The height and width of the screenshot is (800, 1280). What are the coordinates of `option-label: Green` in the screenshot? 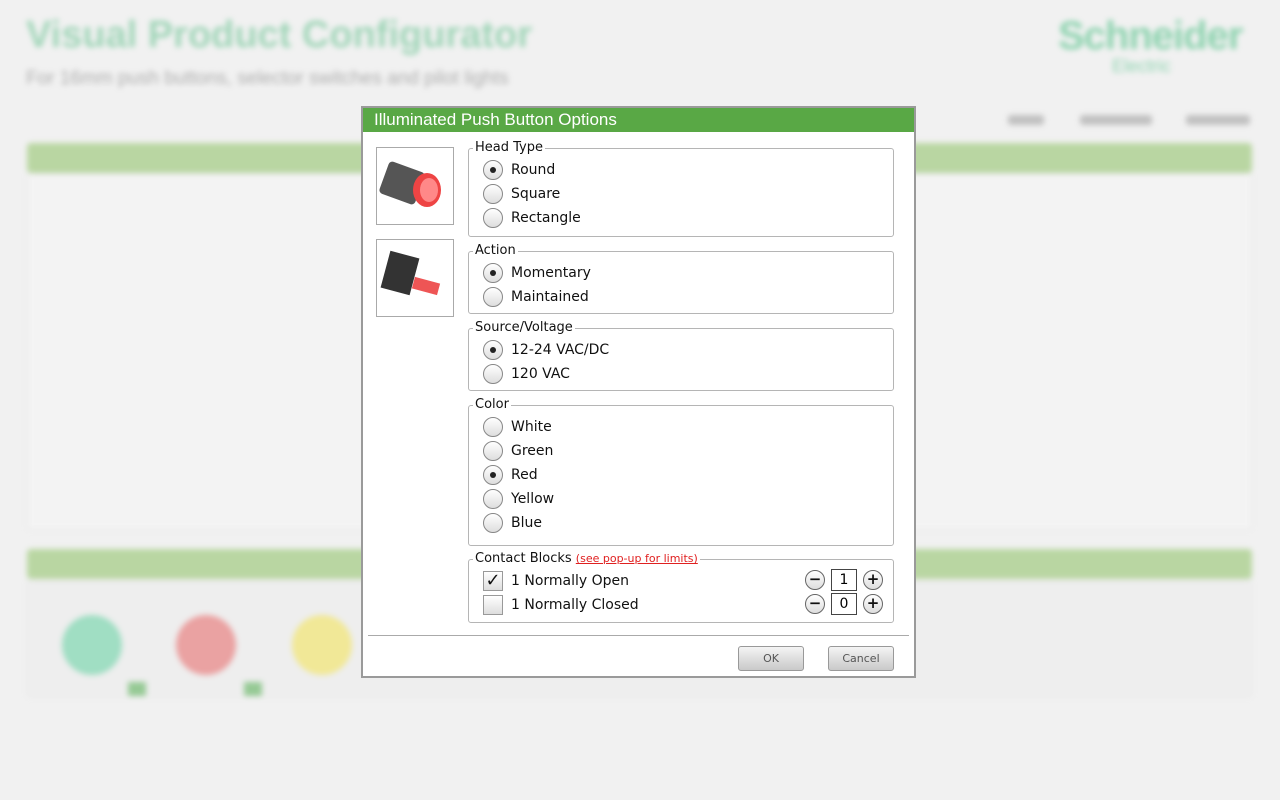 It's located at (532, 451).